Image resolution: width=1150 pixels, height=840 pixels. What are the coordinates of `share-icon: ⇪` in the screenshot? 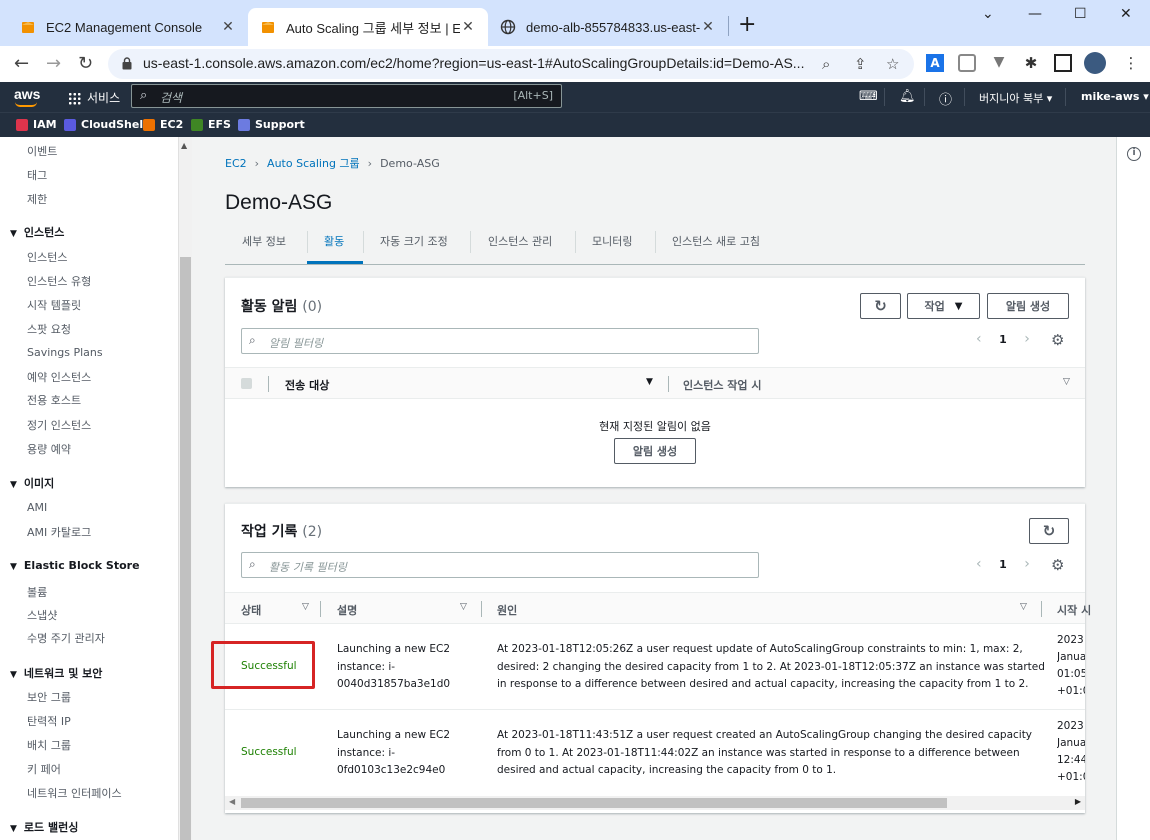 It's located at (860, 64).